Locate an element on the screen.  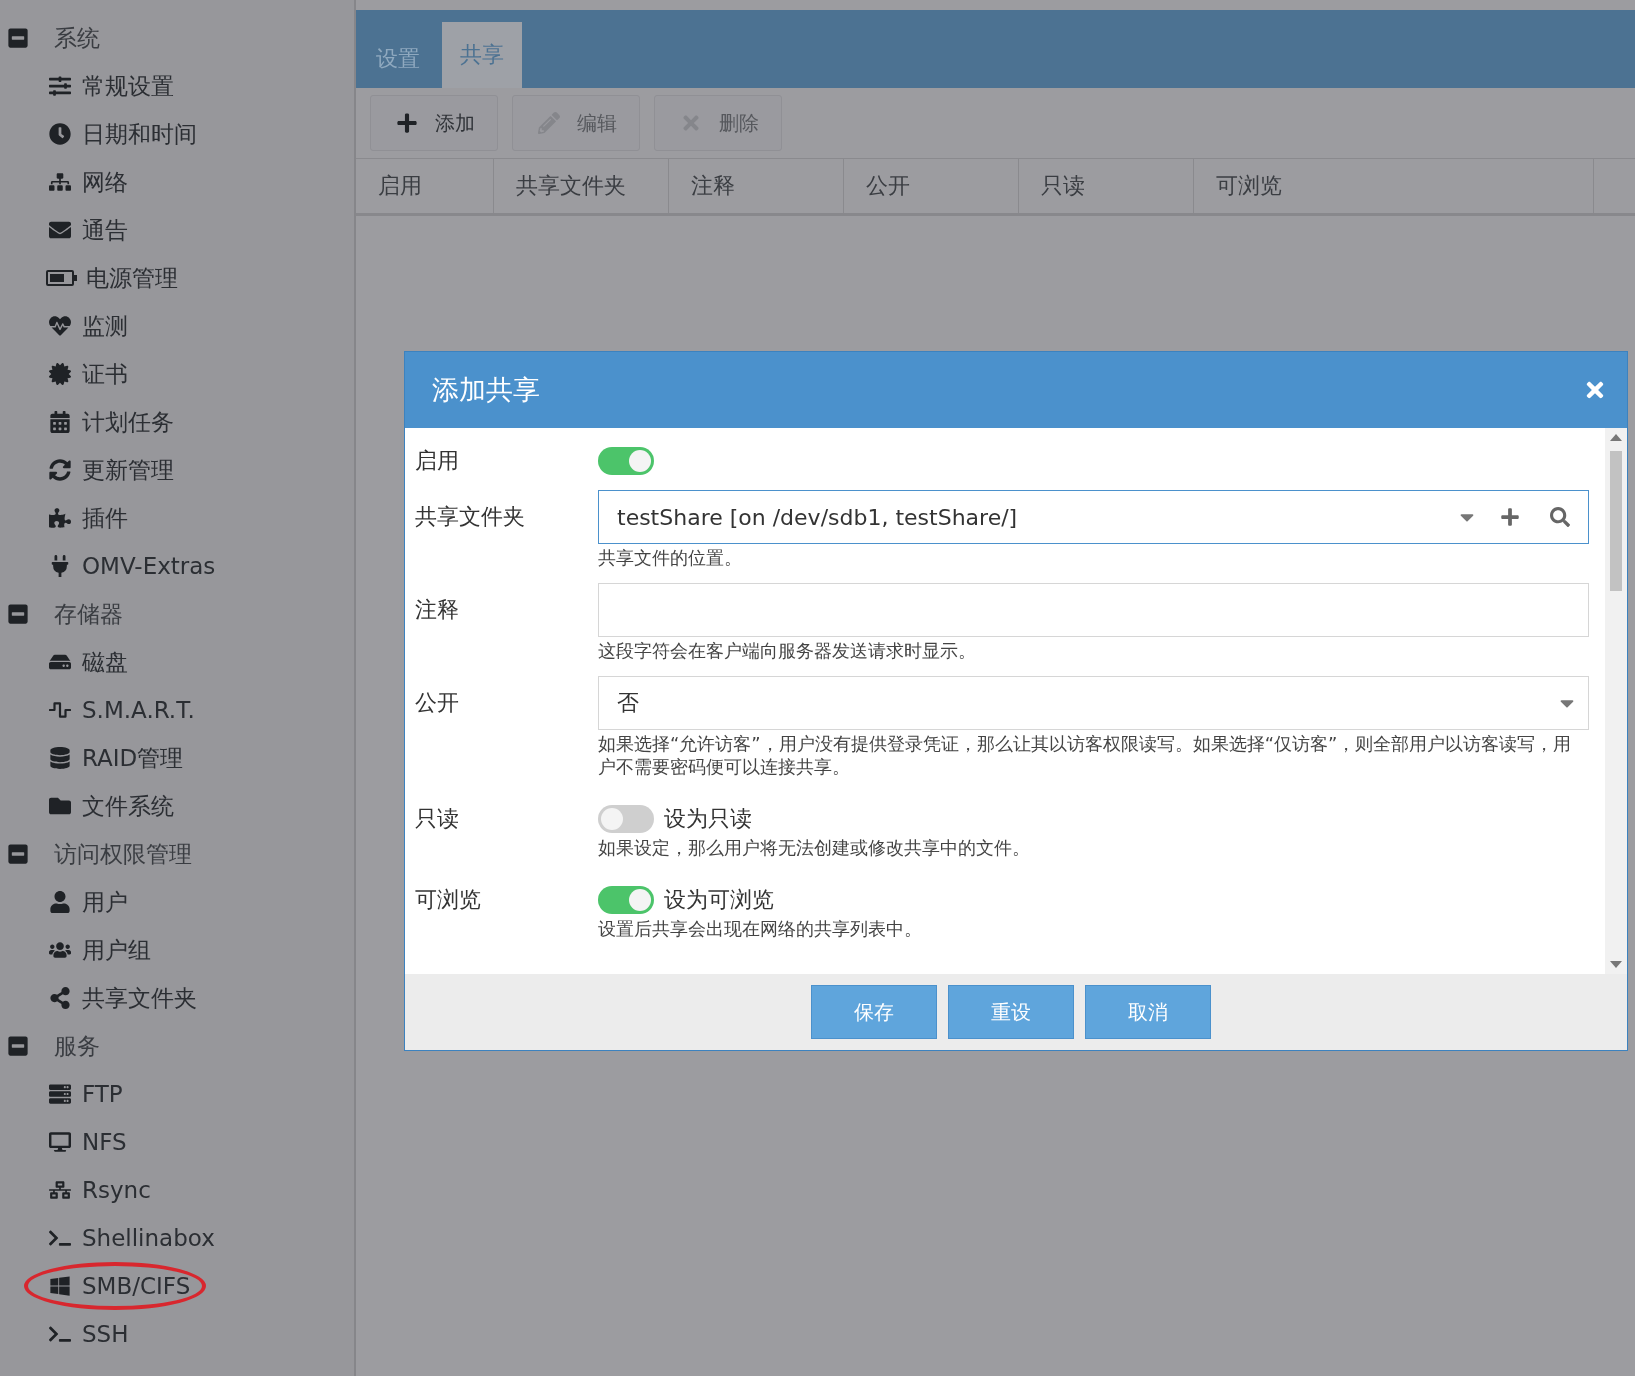
nav-item: 计划任务 is located at coordinates (128, 422).